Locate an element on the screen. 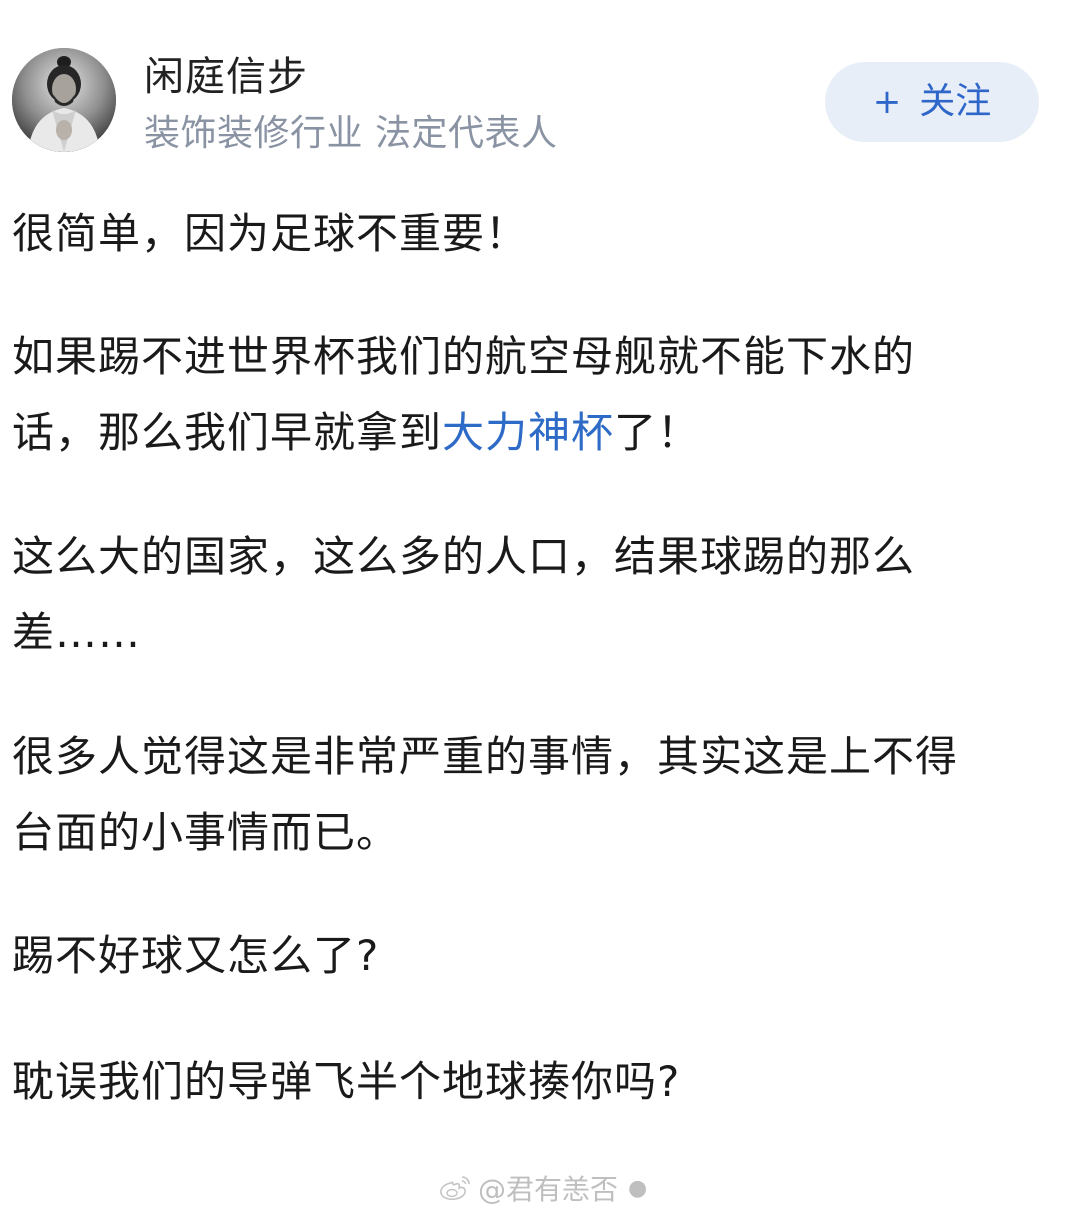 The width and height of the screenshot is (1080, 1213). weibo-logo-icon is located at coordinates (455, 1188).